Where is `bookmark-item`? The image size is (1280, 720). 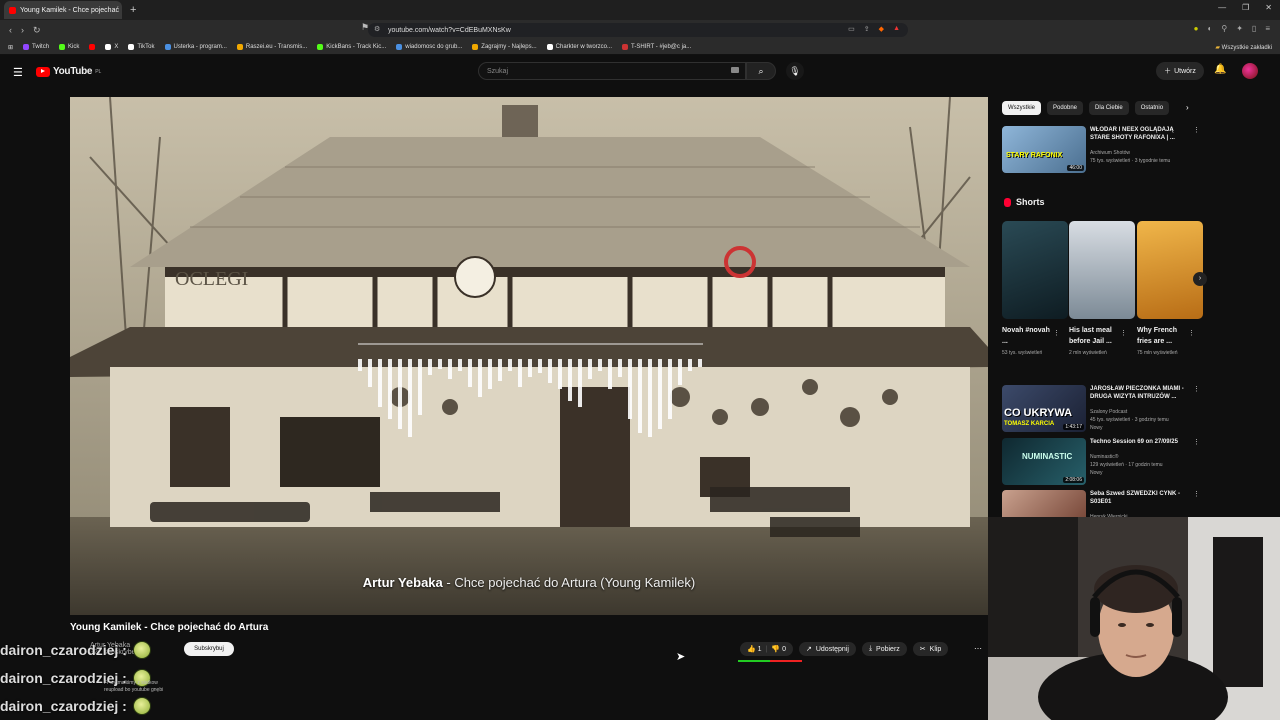
bookmark-item is located at coordinates (92, 47).